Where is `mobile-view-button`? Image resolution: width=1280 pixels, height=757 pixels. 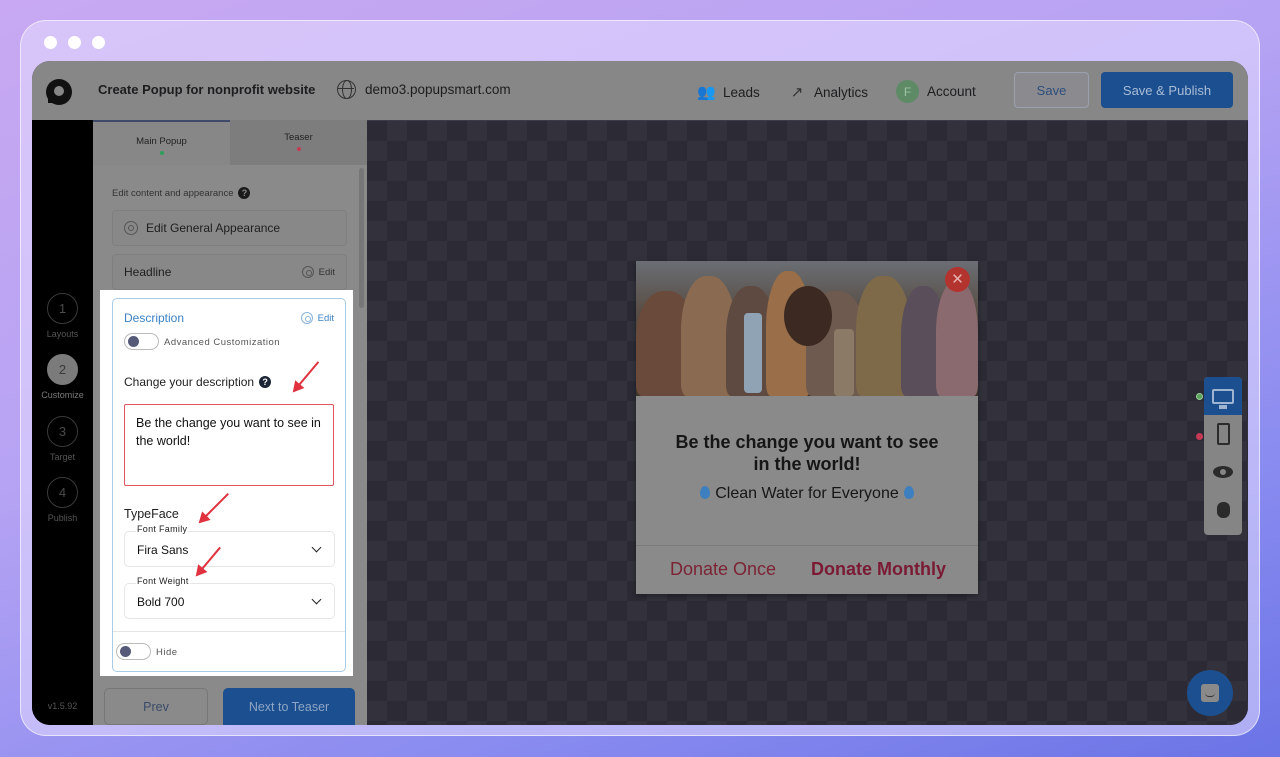 mobile-view-button is located at coordinates (1223, 434).